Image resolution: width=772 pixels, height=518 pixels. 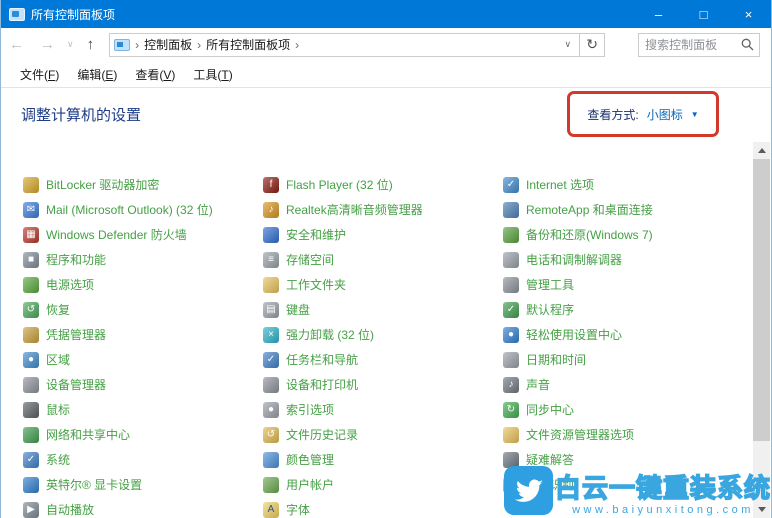 I want to click on control-panel-item: ♪ Realtek高清晰音频管理器, so click(x=380, y=209).